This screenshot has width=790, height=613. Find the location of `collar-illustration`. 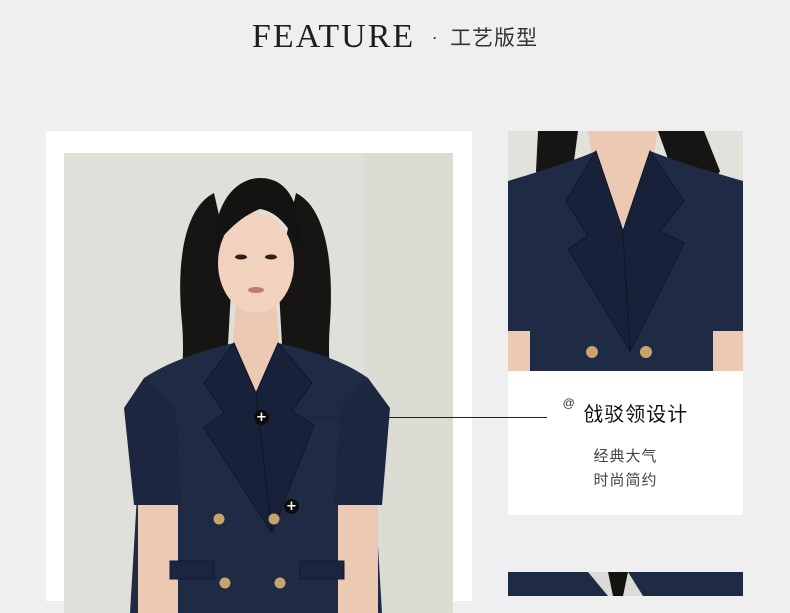

collar-illustration is located at coordinates (625, 251).